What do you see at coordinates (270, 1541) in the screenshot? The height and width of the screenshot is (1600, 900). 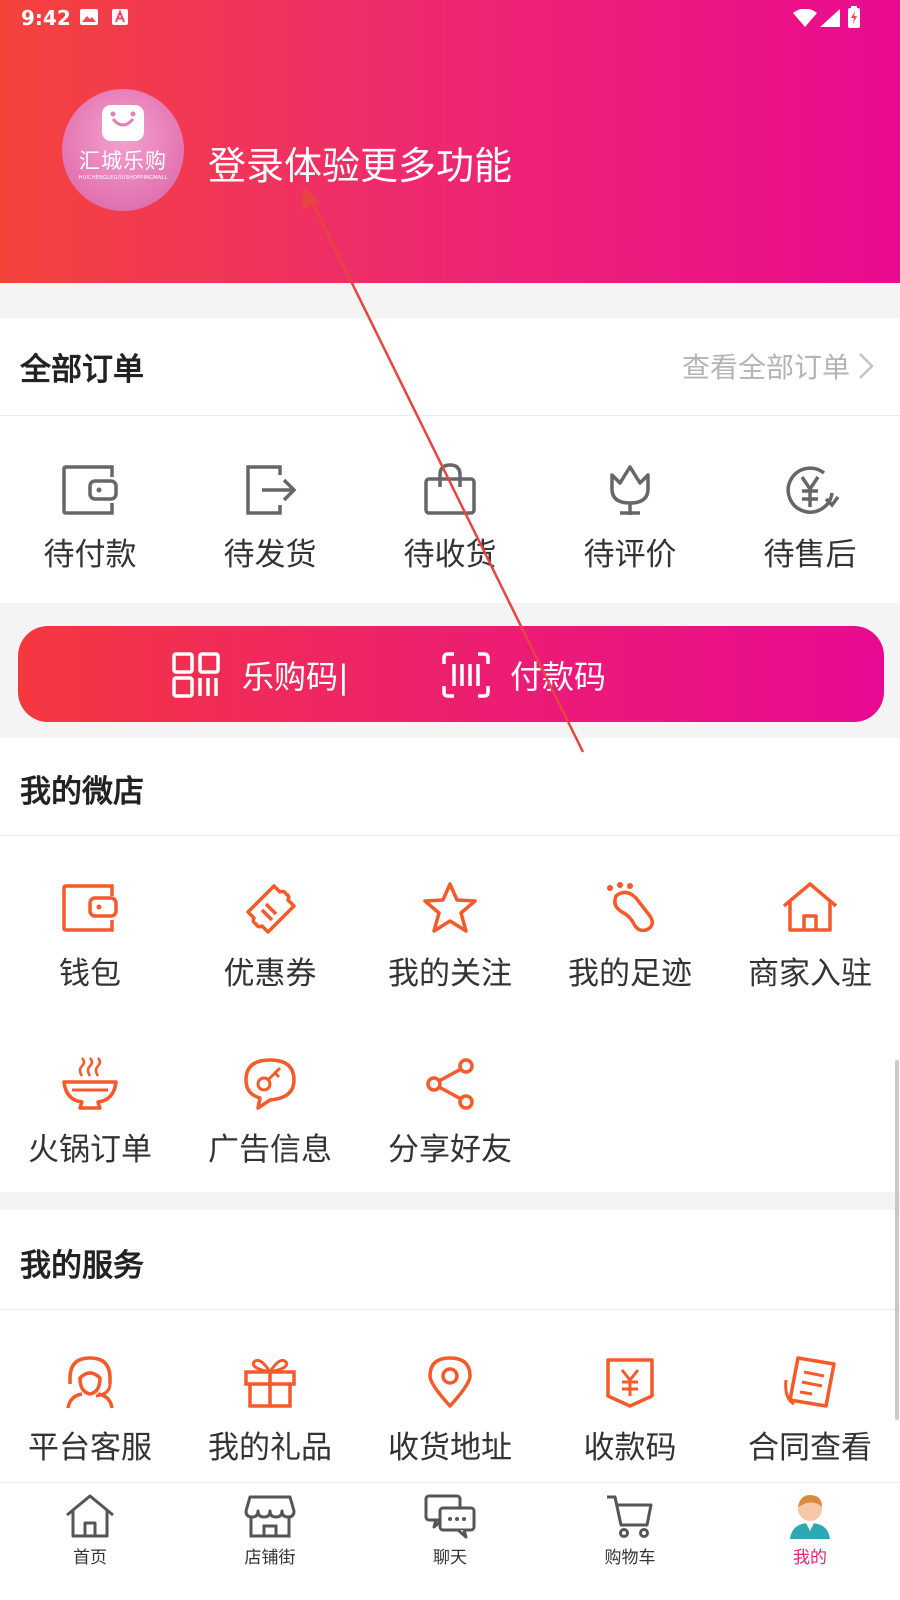 I see `nav-store-street: 店铺街` at bounding box center [270, 1541].